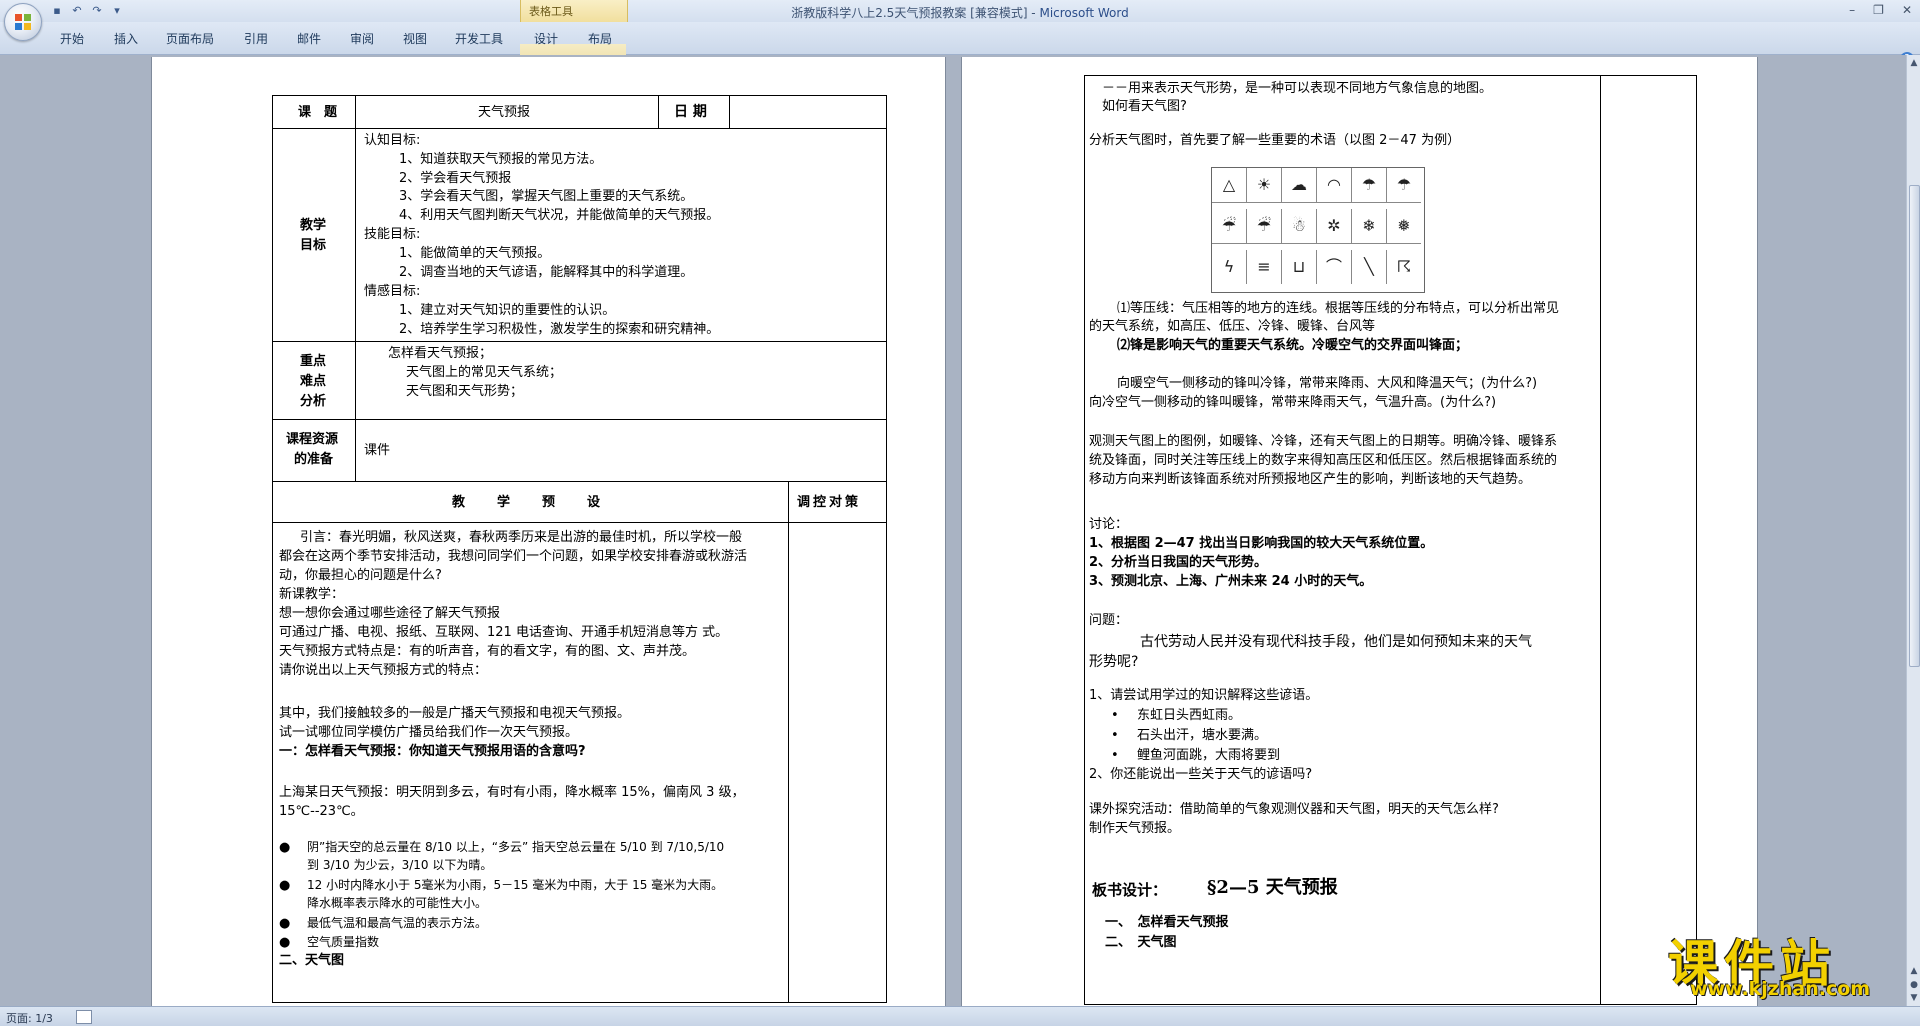 This screenshot has width=1920, height=1026. I want to click on plan-line: 动，你最担心的问题是什么?, so click(360, 575).